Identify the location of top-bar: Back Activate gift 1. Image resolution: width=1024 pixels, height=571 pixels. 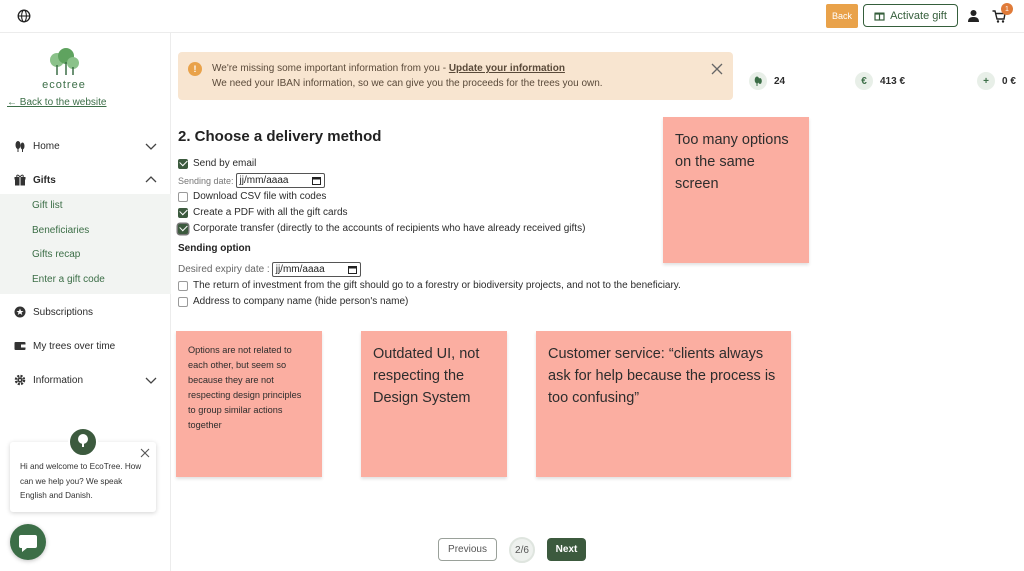
(512, 16).